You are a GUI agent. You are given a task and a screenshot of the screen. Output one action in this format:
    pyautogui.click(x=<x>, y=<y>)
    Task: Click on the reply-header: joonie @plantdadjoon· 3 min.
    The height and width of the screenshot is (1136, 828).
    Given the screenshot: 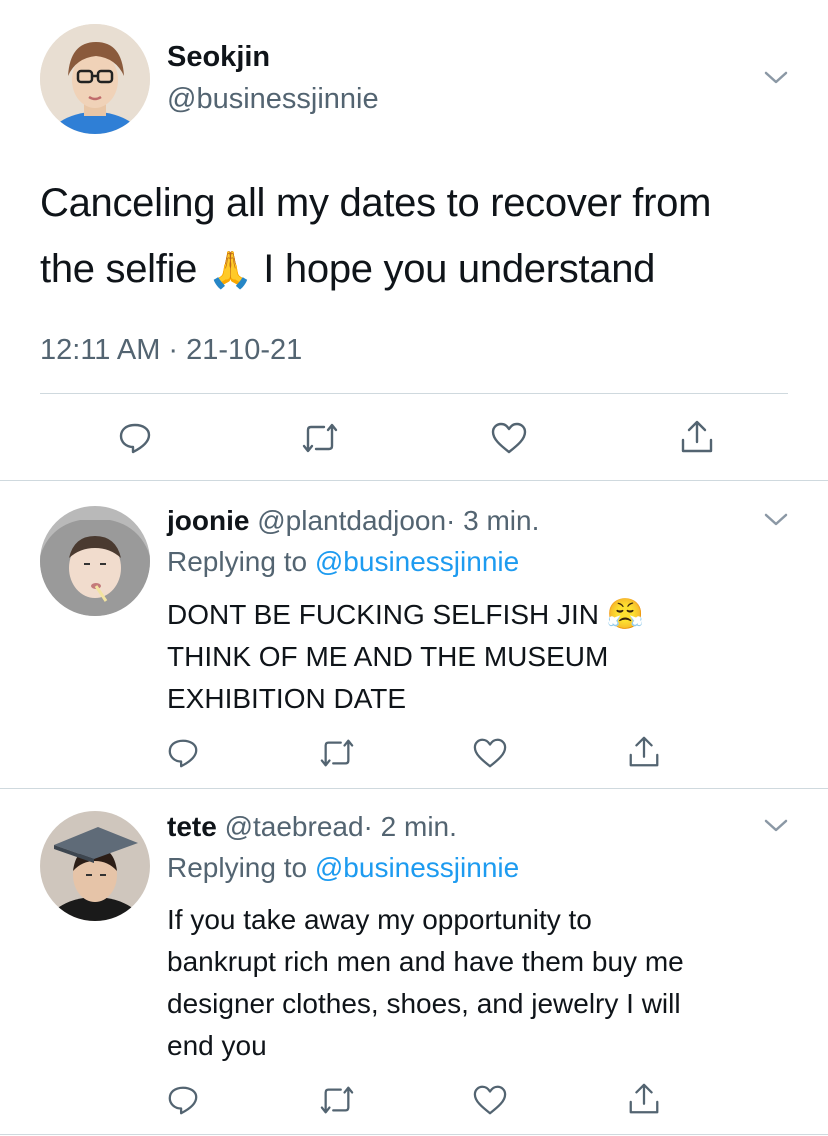 What is the action you would take?
    pyautogui.click(x=353, y=521)
    